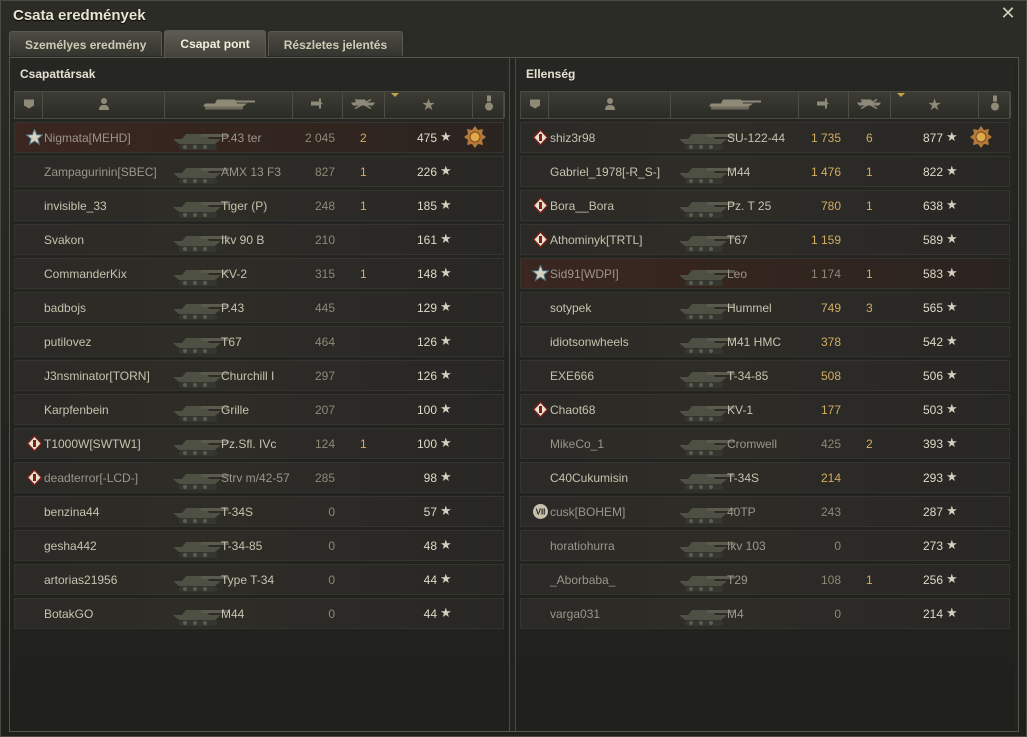  What do you see at coordinates (259, 307) in the screenshot?
I see `player-row: badbojs P.43 445 129 ★` at bounding box center [259, 307].